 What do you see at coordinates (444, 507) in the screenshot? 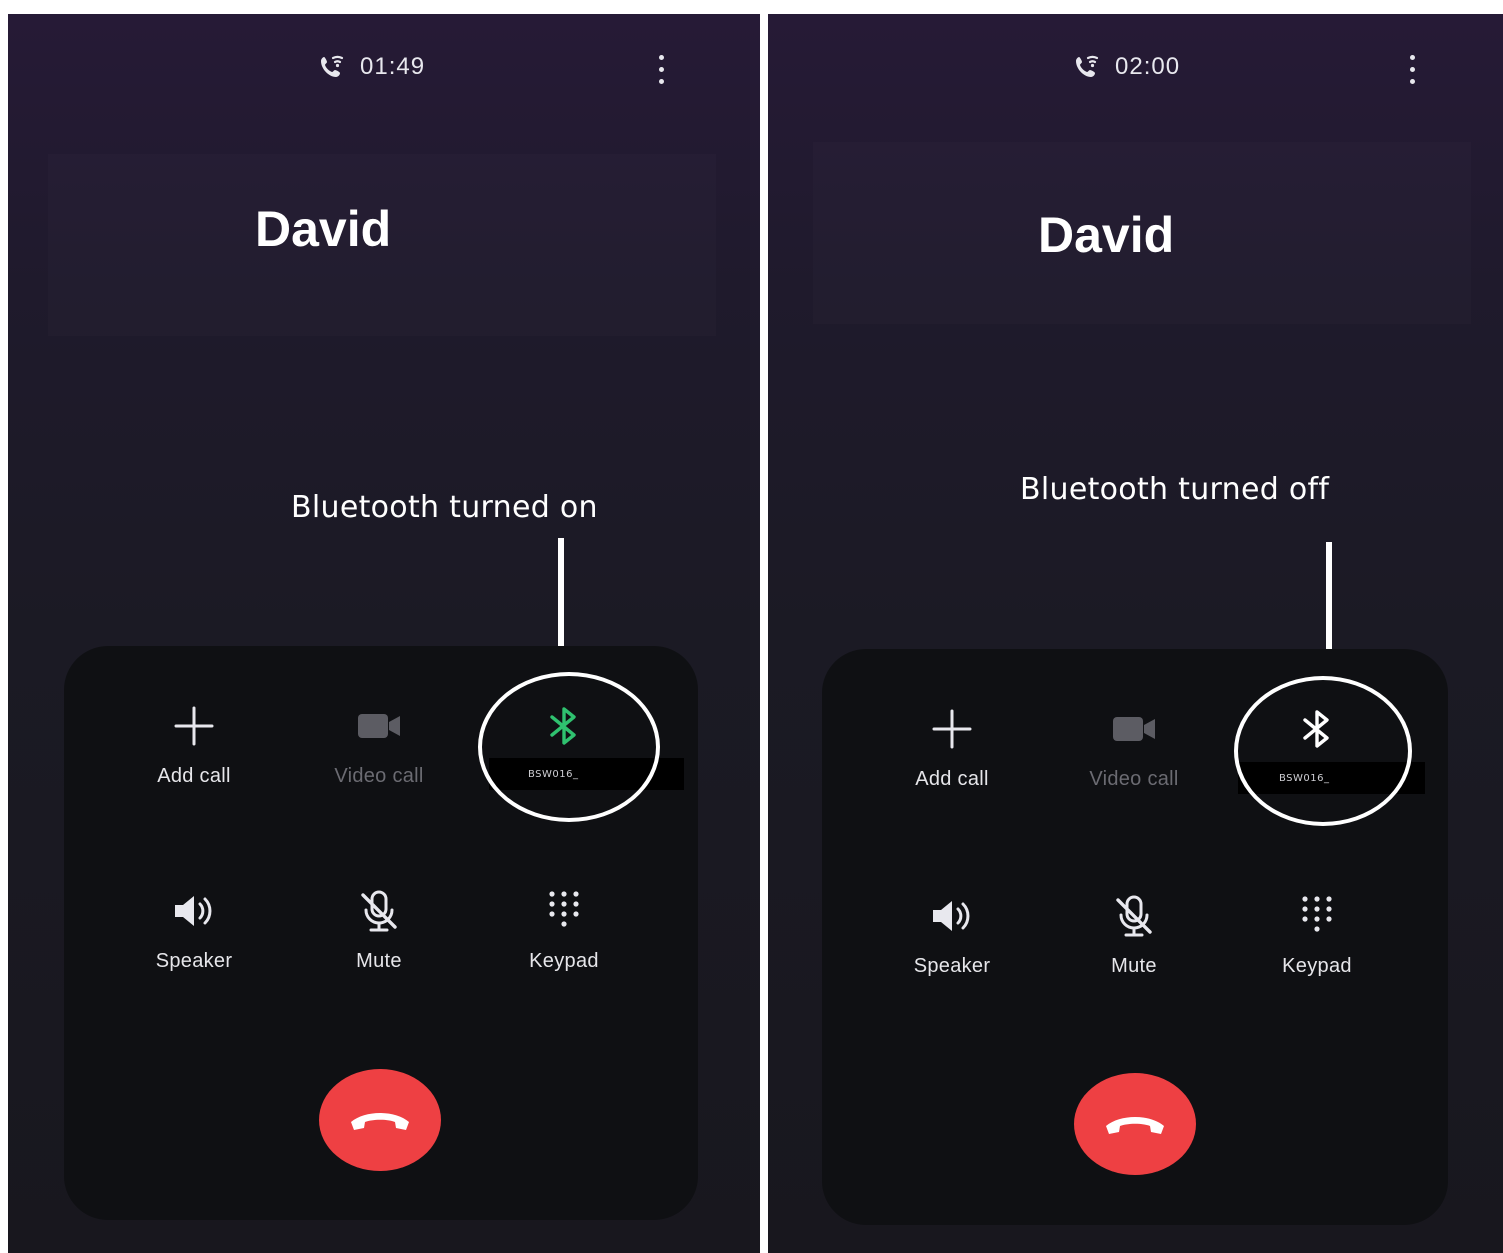
I see `annotation-label: Bluetooth turned on` at bounding box center [444, 507].